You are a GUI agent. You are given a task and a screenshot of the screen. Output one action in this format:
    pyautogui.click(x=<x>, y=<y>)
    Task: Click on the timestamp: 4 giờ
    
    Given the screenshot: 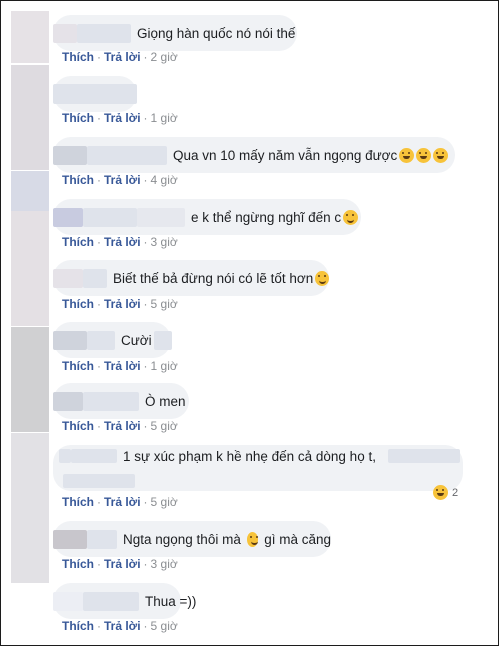 What is the action you would take?
    pyautogui.click(x=164, y=180)
    